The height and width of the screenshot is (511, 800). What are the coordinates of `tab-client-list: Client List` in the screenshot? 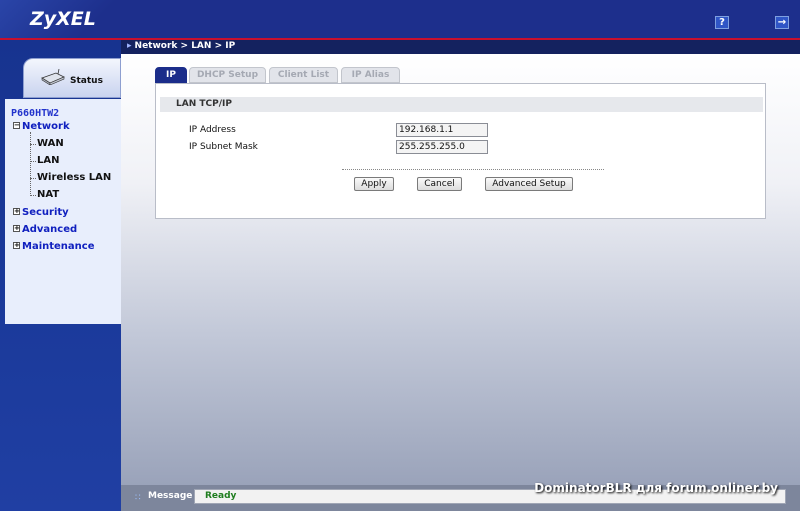 It's located at (303, 75).